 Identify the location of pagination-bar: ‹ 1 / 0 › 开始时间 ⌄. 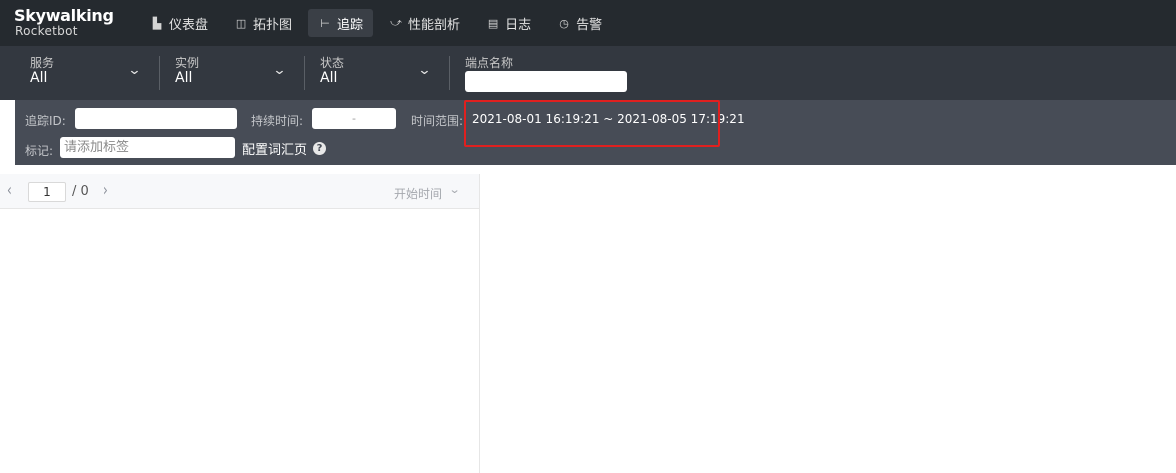
(239, 191).